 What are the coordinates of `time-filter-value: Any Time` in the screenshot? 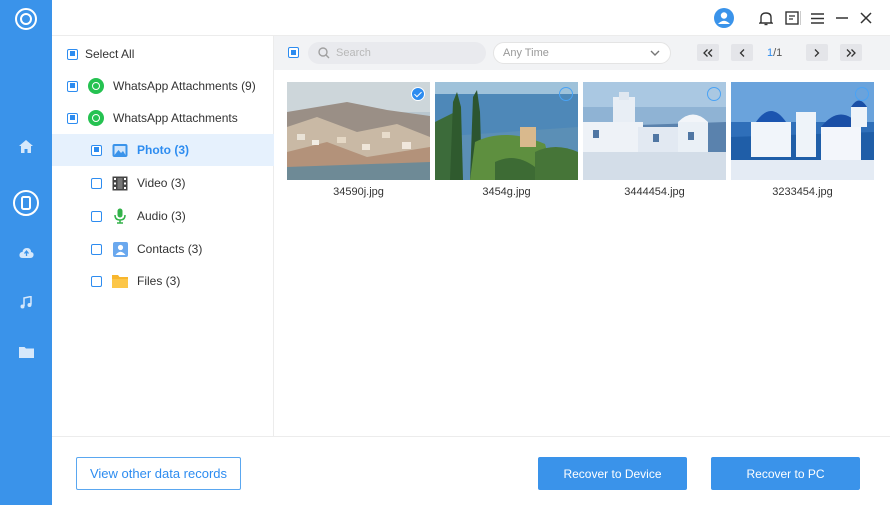 It's located at (526, 53).